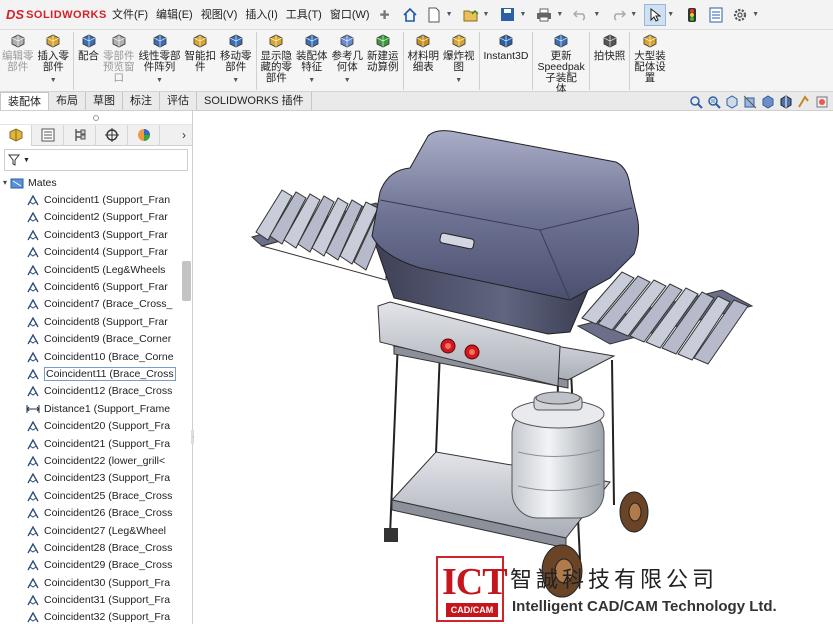 The height and width of the screenshot is (624, 833). Describe the element at coordinates (119, 57) in the screenshot. I see `command-component-preview-button: 零部件 预览窗 口` at that location.